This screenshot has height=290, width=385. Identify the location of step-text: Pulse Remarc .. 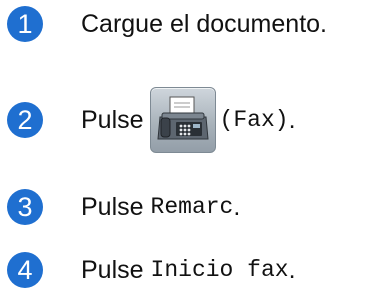
(161, 206).